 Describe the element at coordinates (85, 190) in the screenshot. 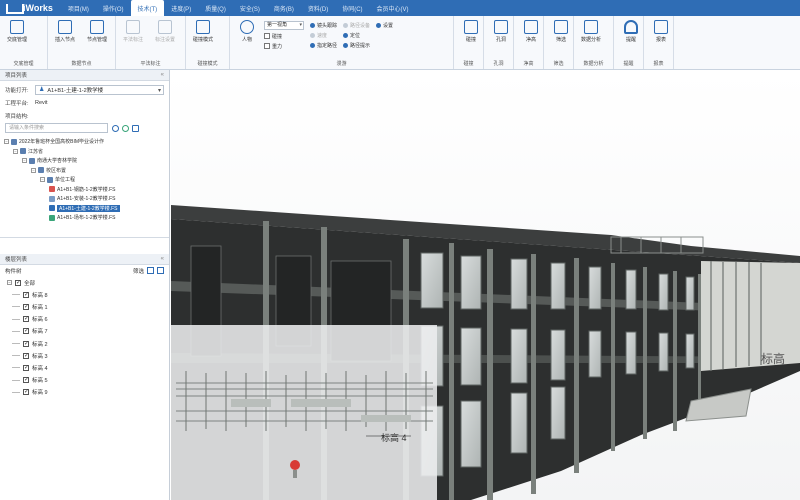

I see `tree-node: A1+B1-钢筋-1-2教学楼.FS` at that location.